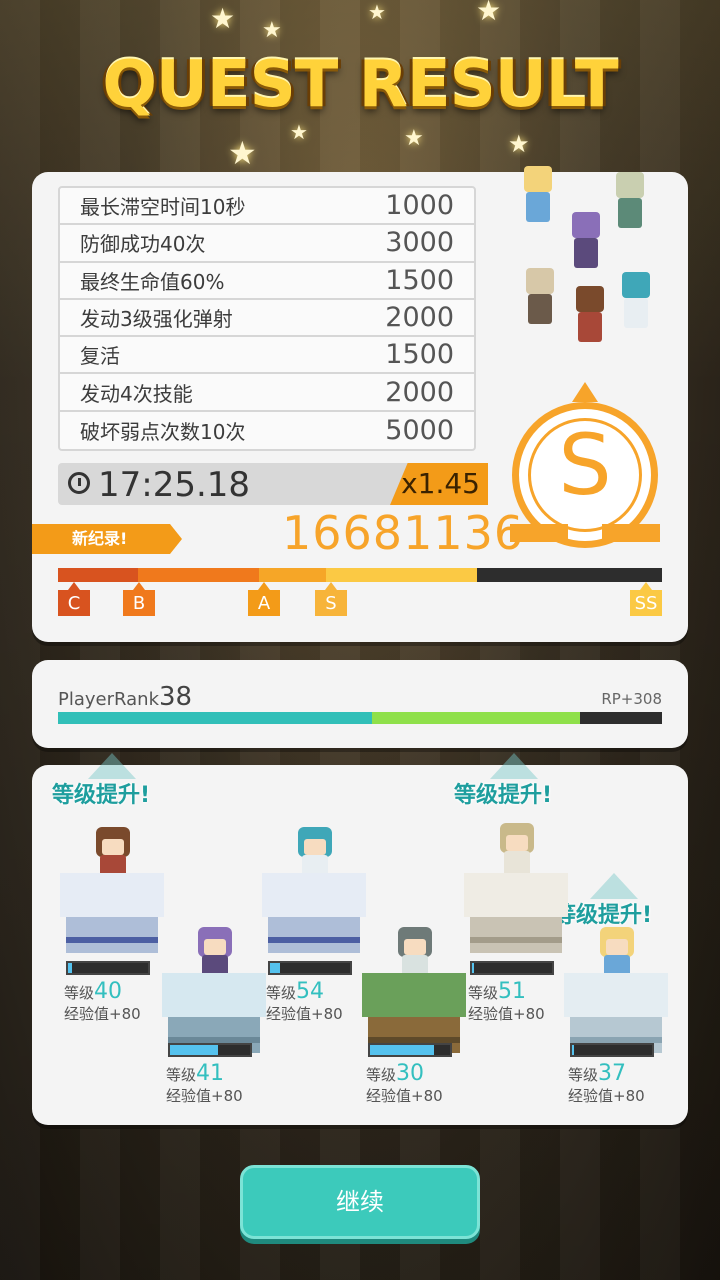 This screenshot has width=720, height=1280. I want to click on member-level: 等级40, so click(93, 991).